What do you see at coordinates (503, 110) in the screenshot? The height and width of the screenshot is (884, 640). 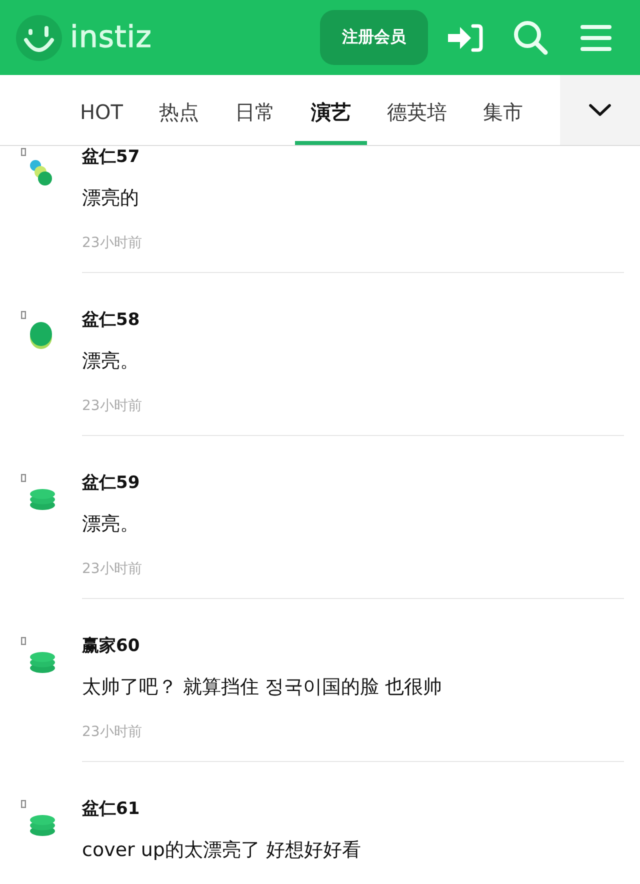 I see `category-tab: 集市` at bounding box center [503, 110].